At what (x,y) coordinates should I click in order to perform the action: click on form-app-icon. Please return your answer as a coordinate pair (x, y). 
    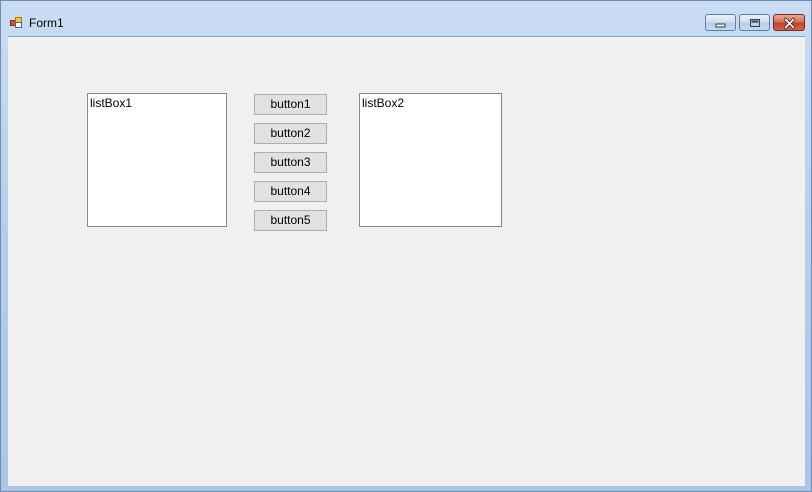
    Looking at the image, I should click on (16, 22).